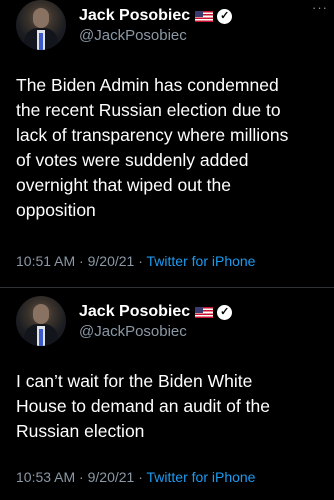 This screenshot has width=334, height=500. I want to click on tweet-time: 10:53 AM, so click(45, 477).